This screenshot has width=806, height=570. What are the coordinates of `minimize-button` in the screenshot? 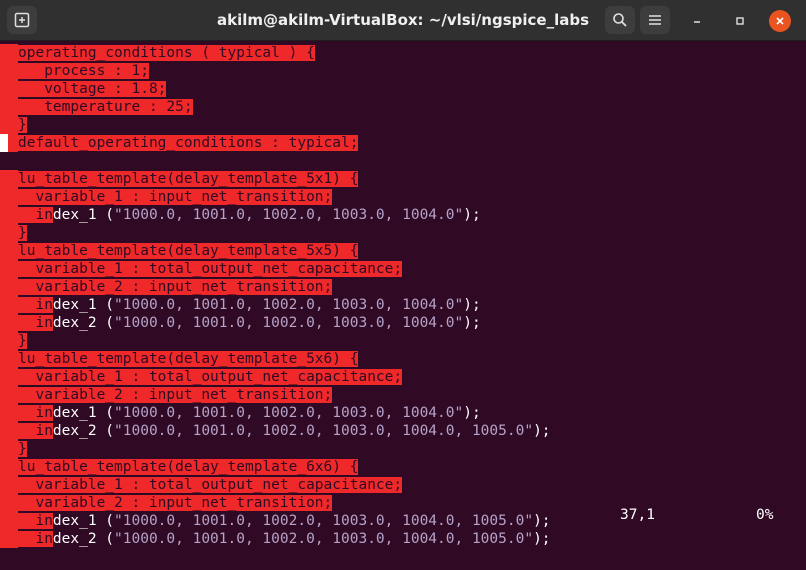 It's located at (697, 21).